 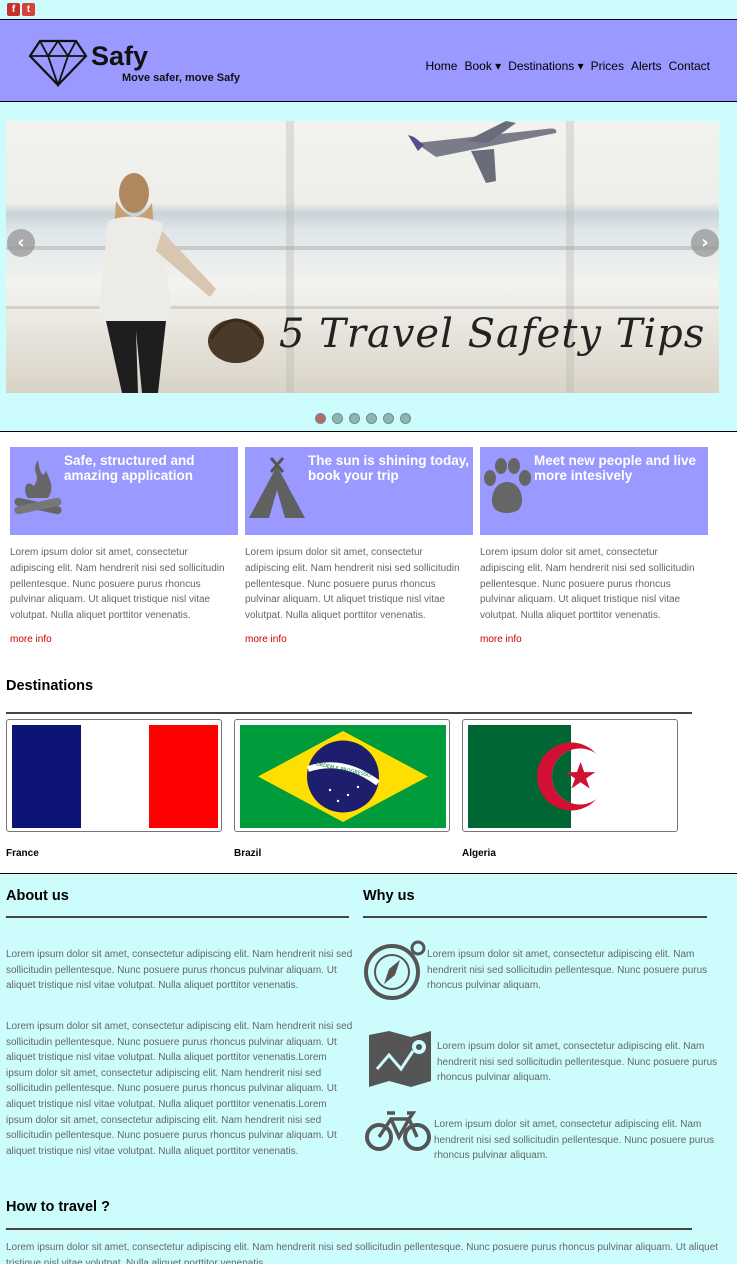 What do you see at coordinates (594, 491) in the screenshot?
I see `feature-banner: Meet new people and live more intesively` at bounding box center [594, 491].